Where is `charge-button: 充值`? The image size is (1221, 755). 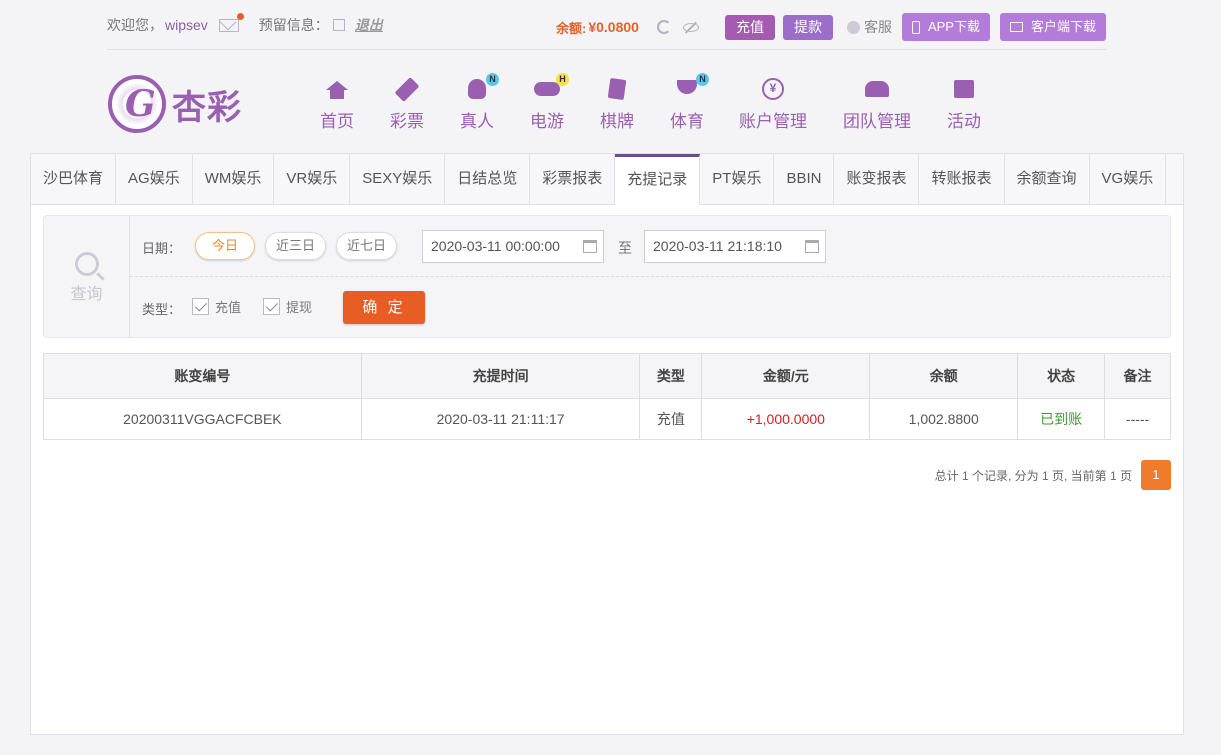
charge-button: 充值 is located at coordinates (749, 27).